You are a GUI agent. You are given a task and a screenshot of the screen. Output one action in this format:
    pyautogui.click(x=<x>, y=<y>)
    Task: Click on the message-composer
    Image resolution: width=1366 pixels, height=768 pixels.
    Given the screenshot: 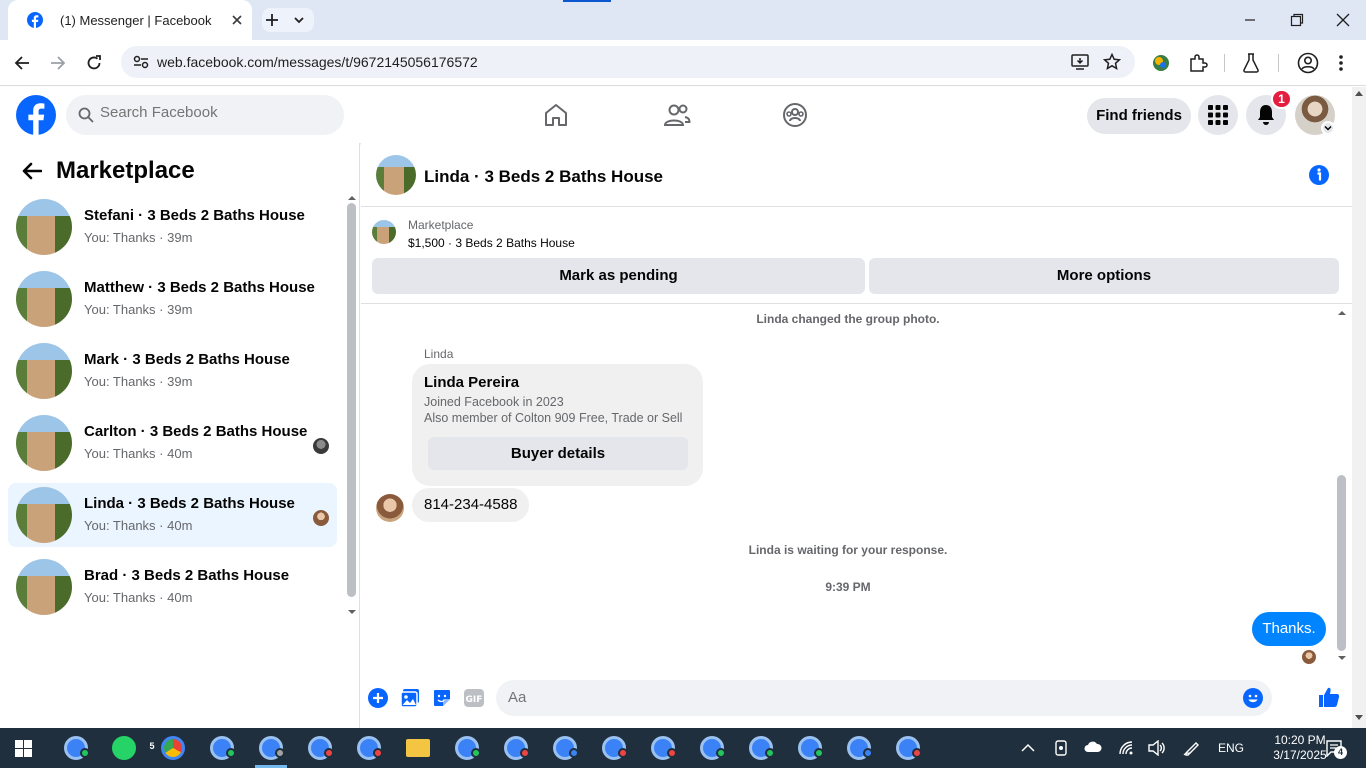 What is the action you would take?
    pyautogui.click(x=884, y=698)
    